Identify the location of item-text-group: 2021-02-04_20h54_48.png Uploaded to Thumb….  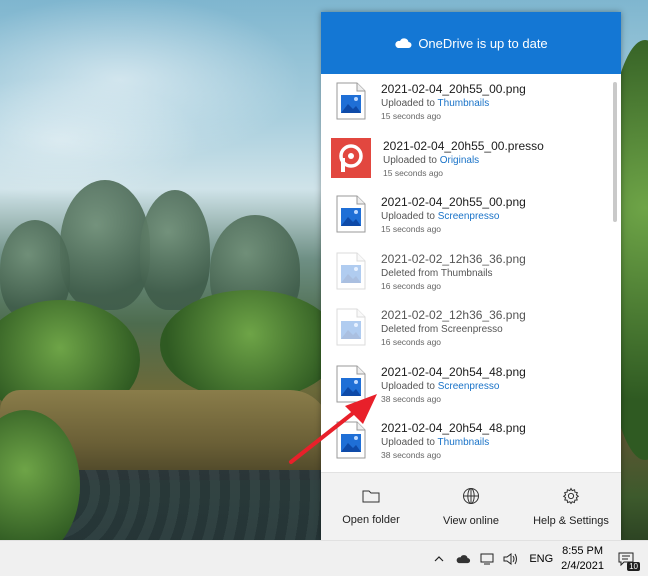
(453, 440).